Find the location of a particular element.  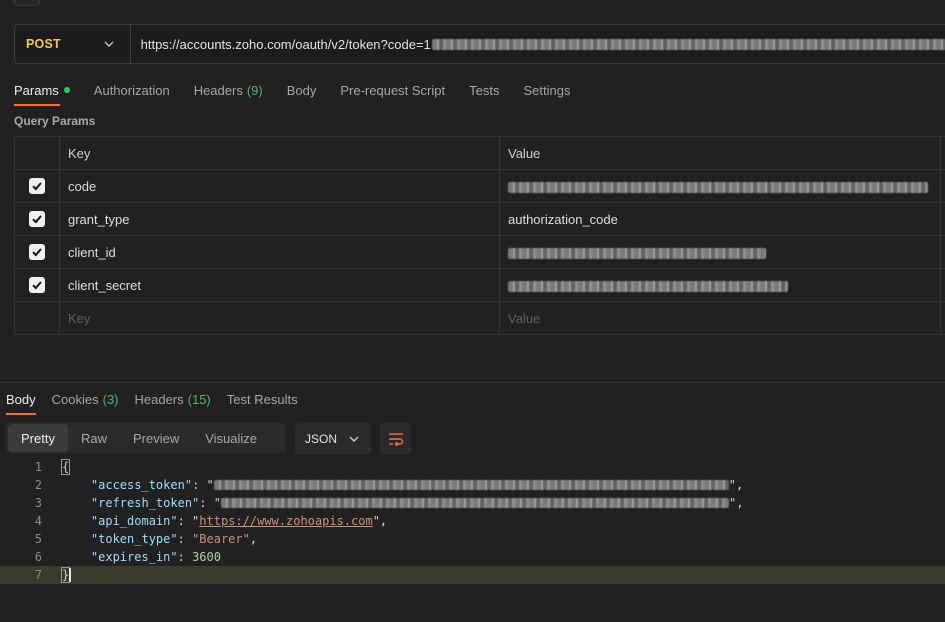

param-key: client_id is located at coordinates (279, 252).